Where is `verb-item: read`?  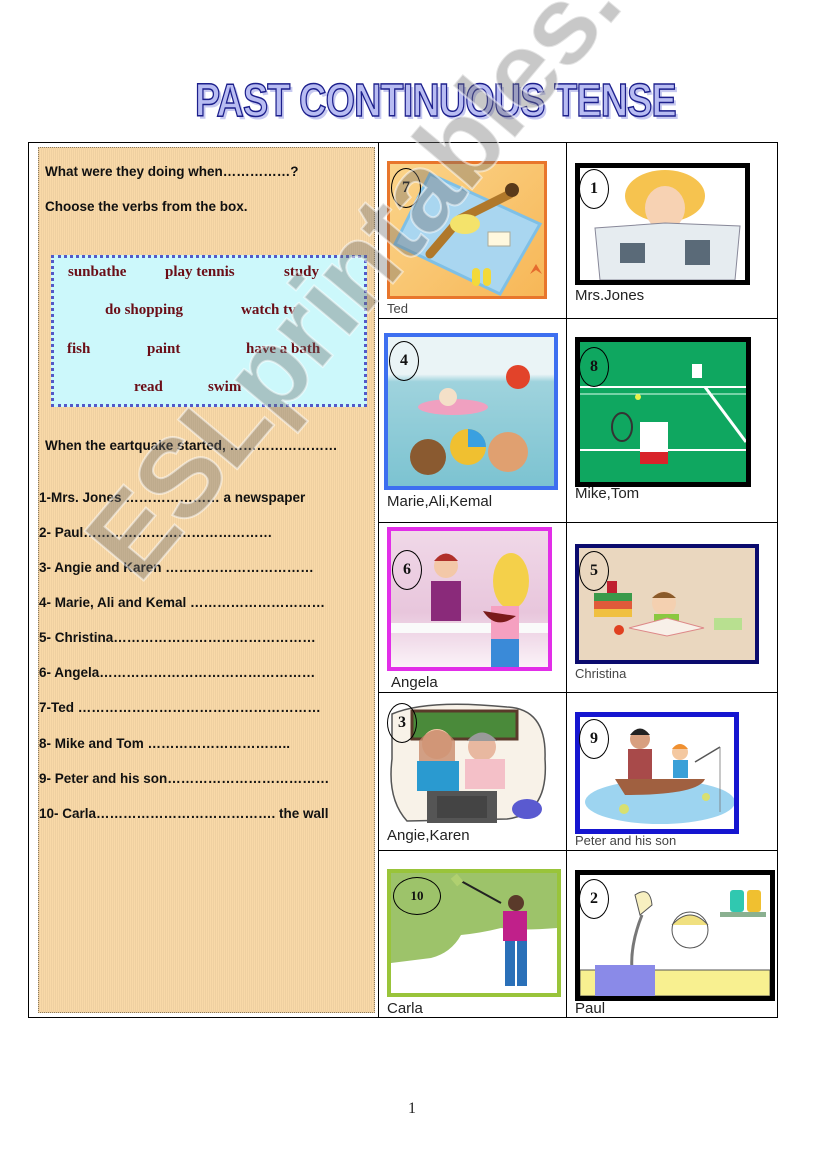
verb-item: read is located at coordinates (148, 387).